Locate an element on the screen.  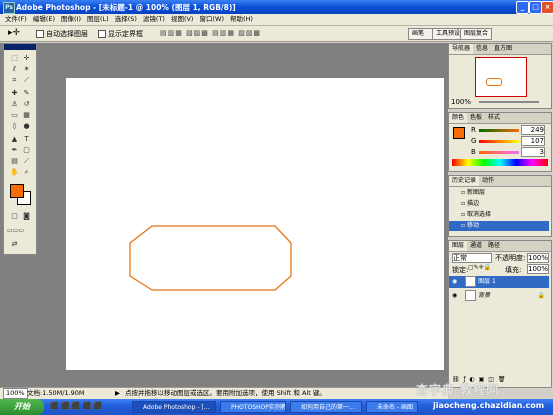
taskbar-task: 未命名 - 画图 is located at coordinates (392, 407).